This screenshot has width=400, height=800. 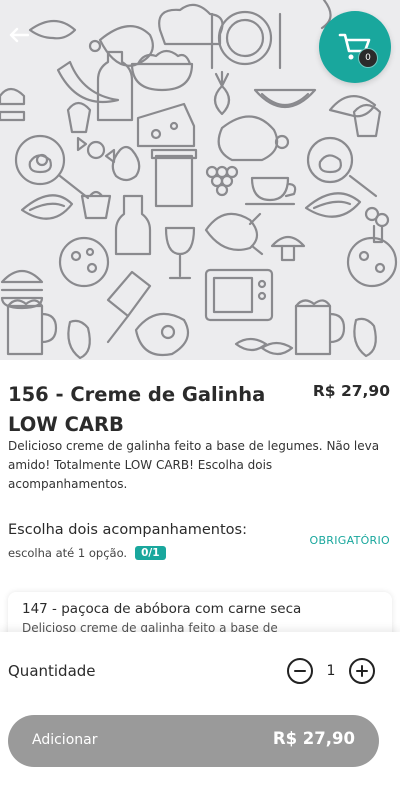 I want to click on plus-icon, so click(x=362, y=671).